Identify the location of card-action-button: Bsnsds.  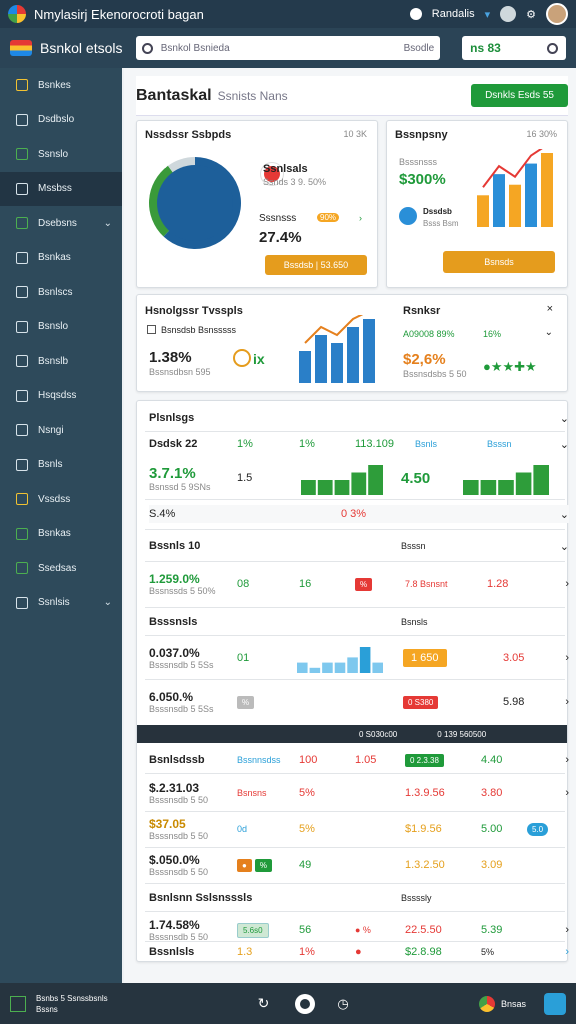
(499, 262).